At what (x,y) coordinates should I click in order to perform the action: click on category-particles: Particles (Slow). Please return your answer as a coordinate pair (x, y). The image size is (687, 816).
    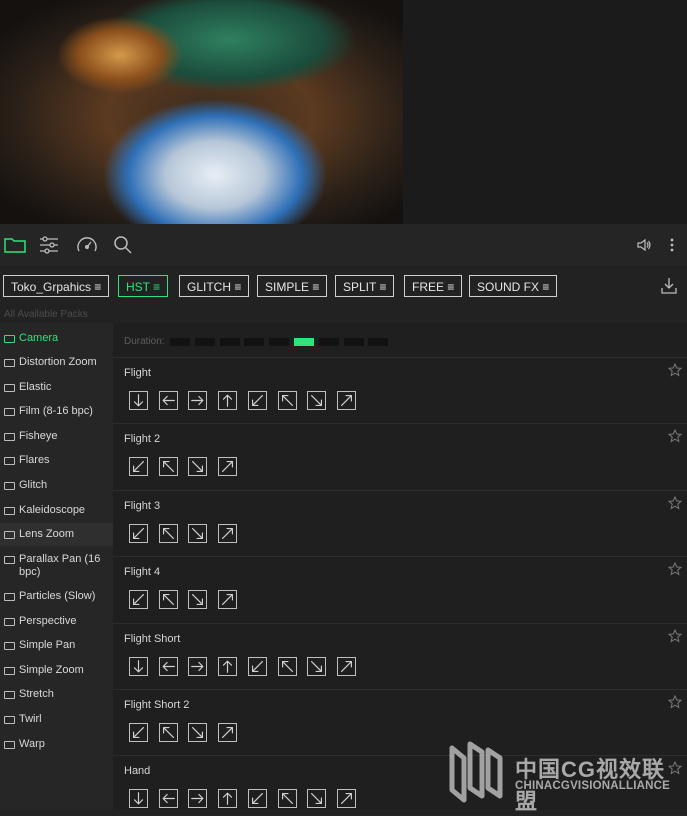
    Looking at the image, I should click on (56, 596).